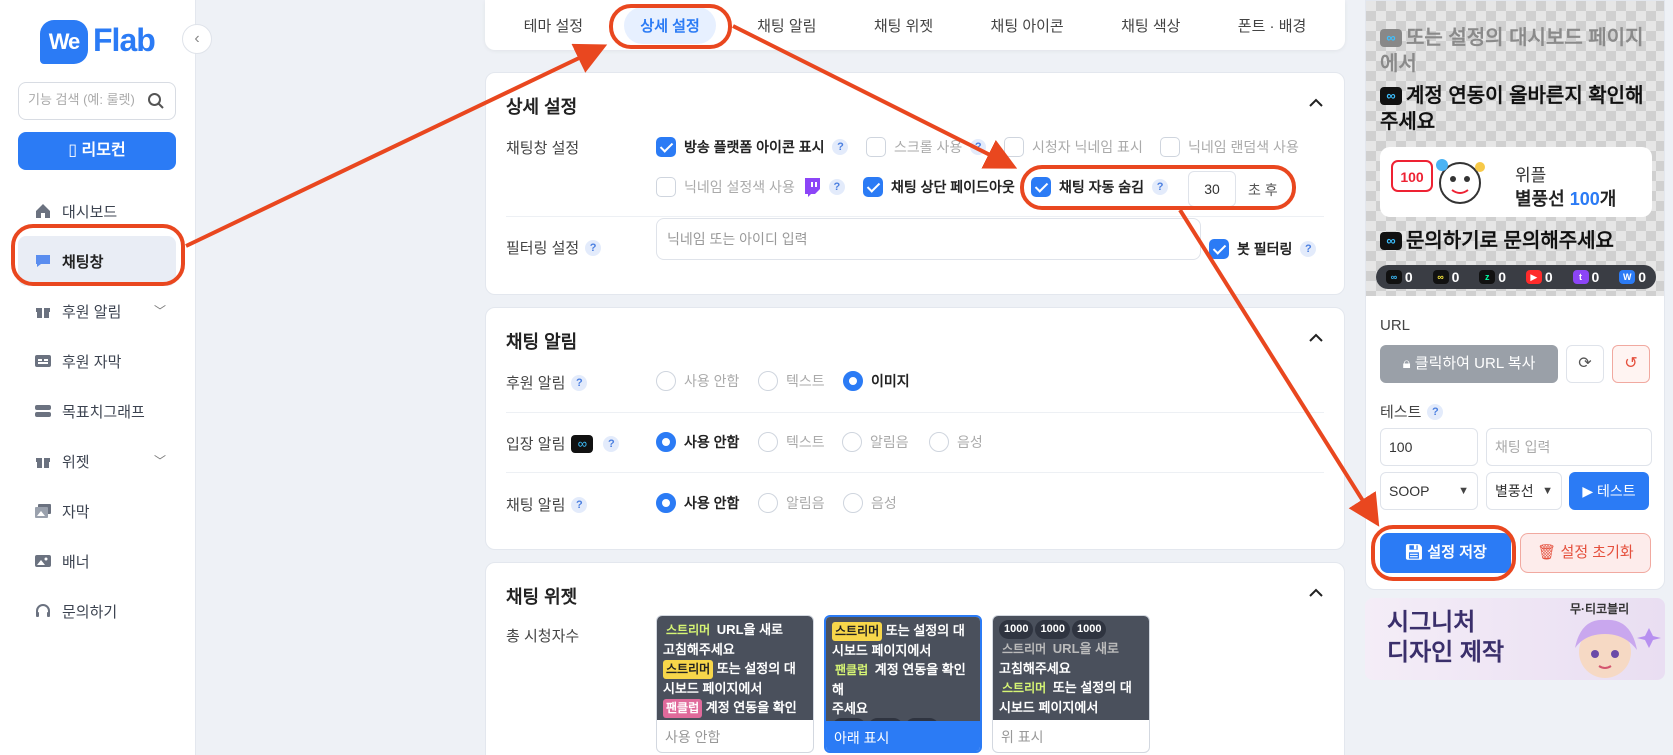  Describe the element at coordinates (870, 503) in the screenshot. I see `chat-alert-voice-radio: 음성` at that location.